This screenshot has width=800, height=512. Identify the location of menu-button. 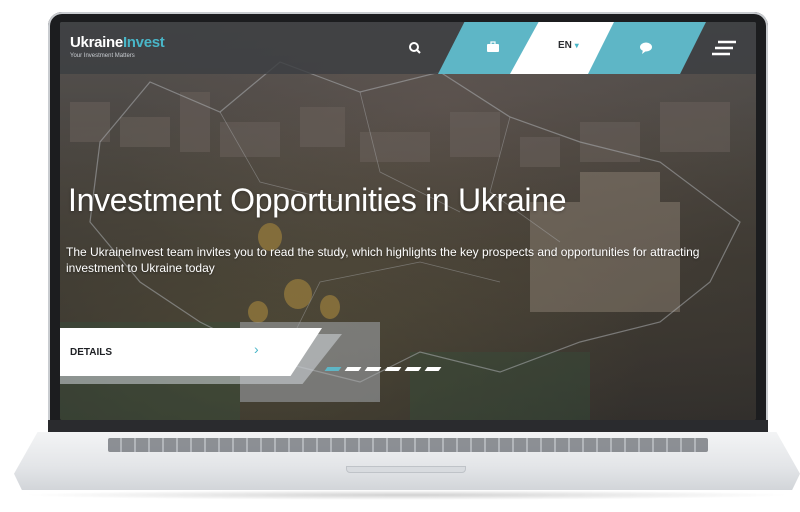
(724, 48).